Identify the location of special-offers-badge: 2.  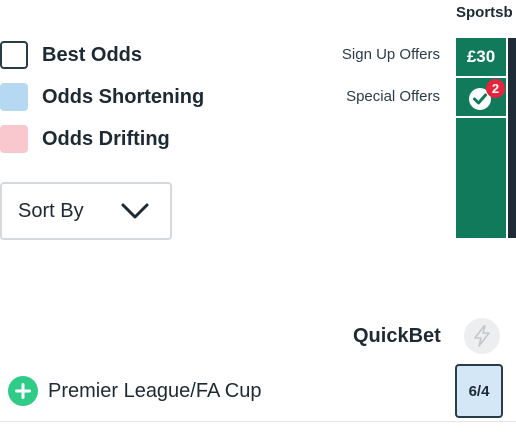
(495, 88).